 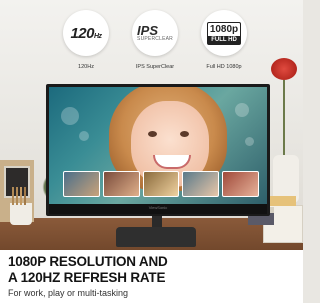 I want to click on monitor-logo: ViewSonic, so click(x=158, y=207).